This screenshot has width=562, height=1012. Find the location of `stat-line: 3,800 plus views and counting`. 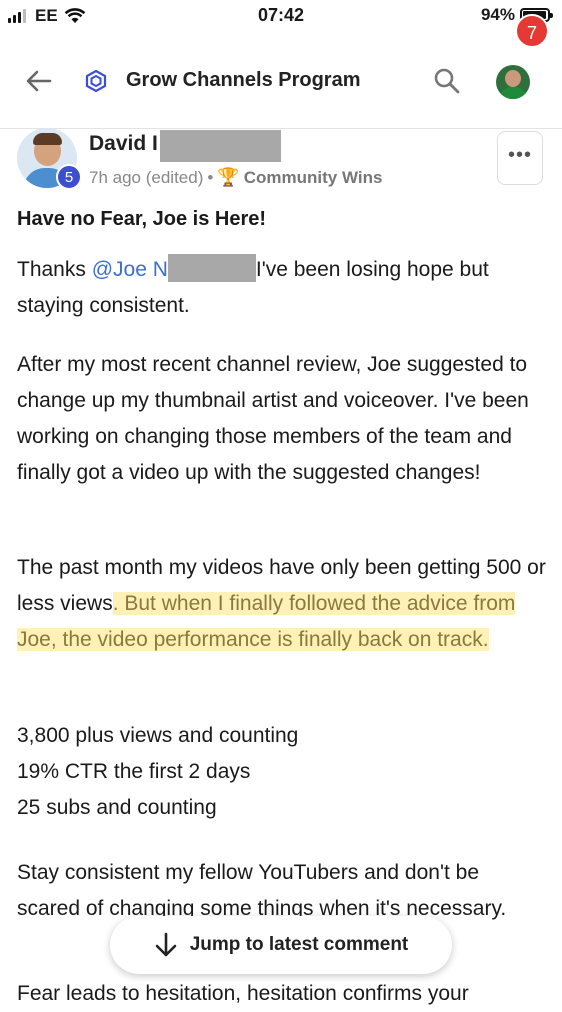

stat-line: 3,800 plus views and counting is located at coordinates (158, 735).